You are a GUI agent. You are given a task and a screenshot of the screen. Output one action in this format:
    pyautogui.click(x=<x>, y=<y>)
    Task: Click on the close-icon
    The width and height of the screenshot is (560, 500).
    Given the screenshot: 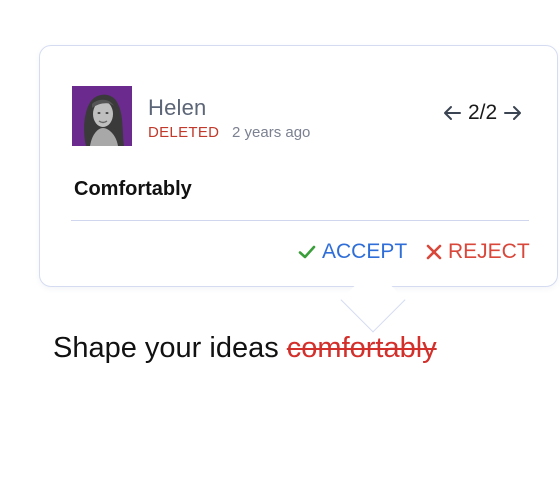 What is the action you would take?
    pyautogui.click(x=434, y=252)
    